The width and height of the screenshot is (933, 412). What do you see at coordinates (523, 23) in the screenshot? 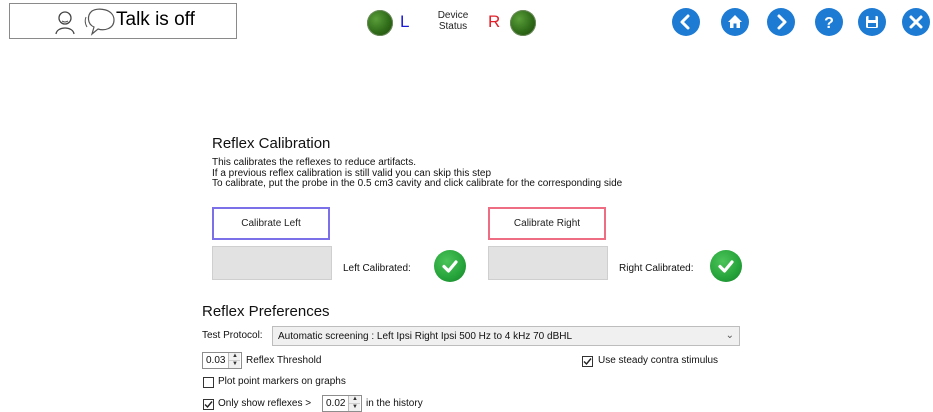
I see `right-status-led` at bounding box center [523, 23].